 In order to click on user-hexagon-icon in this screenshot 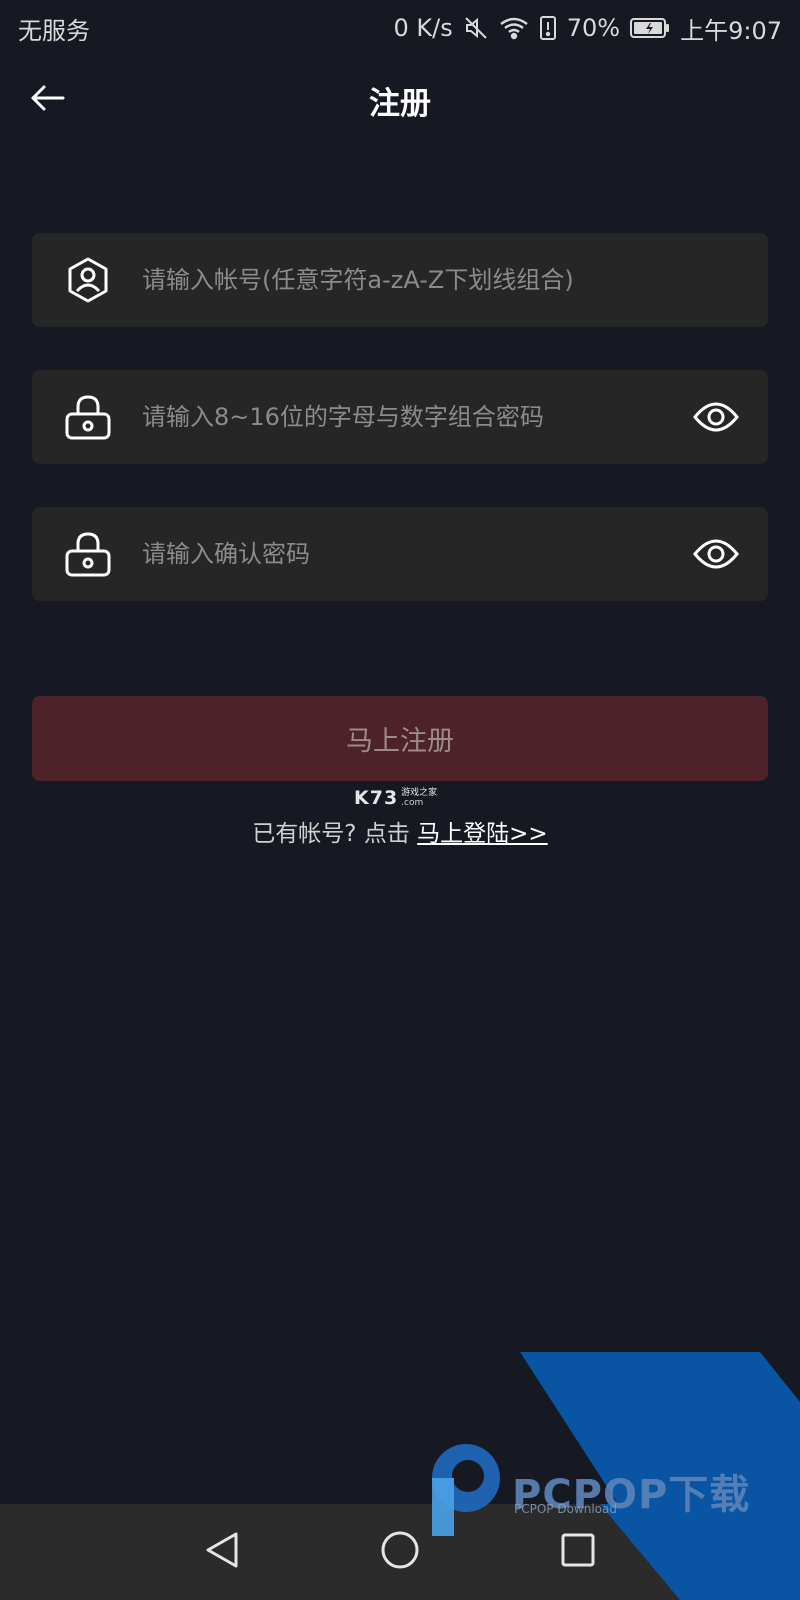, I will do `click(88, 280)`.